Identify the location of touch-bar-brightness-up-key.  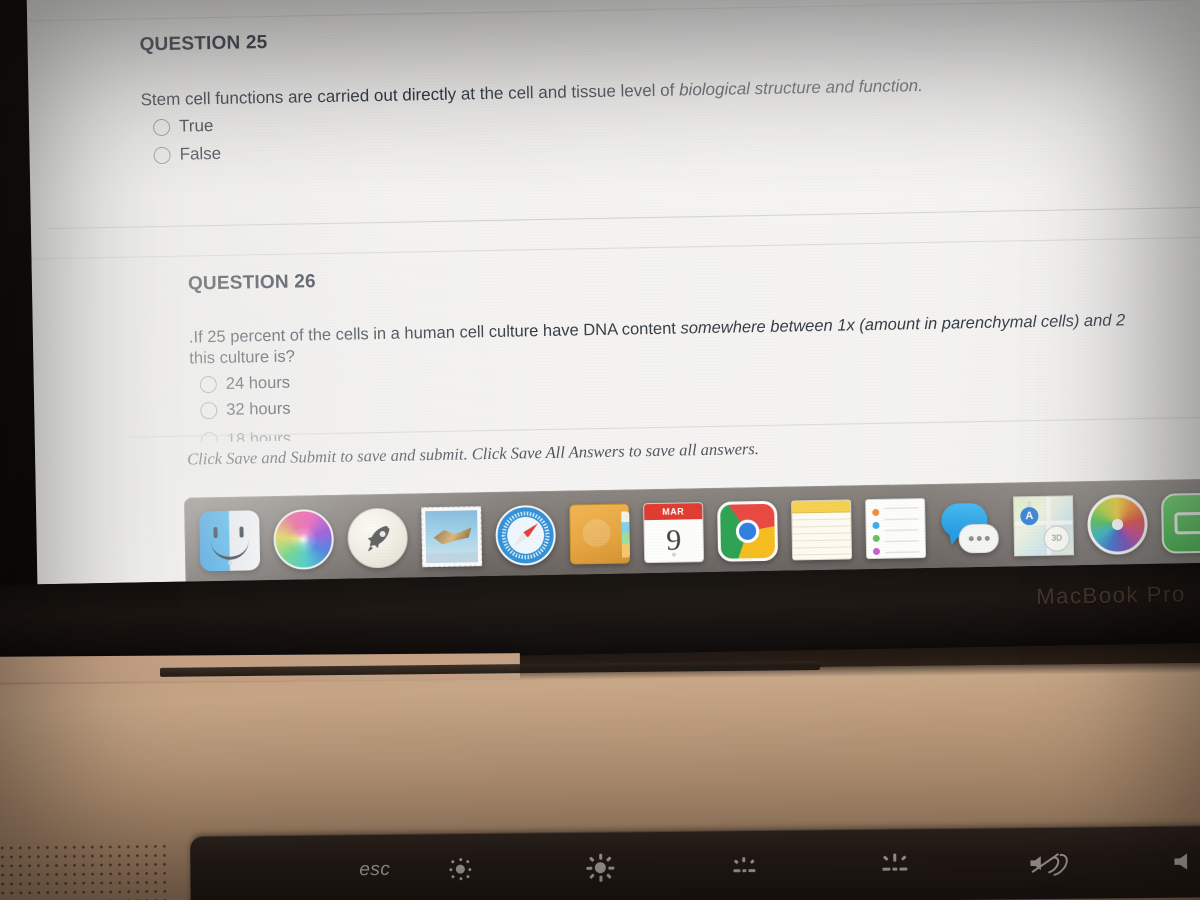
(600, 865).